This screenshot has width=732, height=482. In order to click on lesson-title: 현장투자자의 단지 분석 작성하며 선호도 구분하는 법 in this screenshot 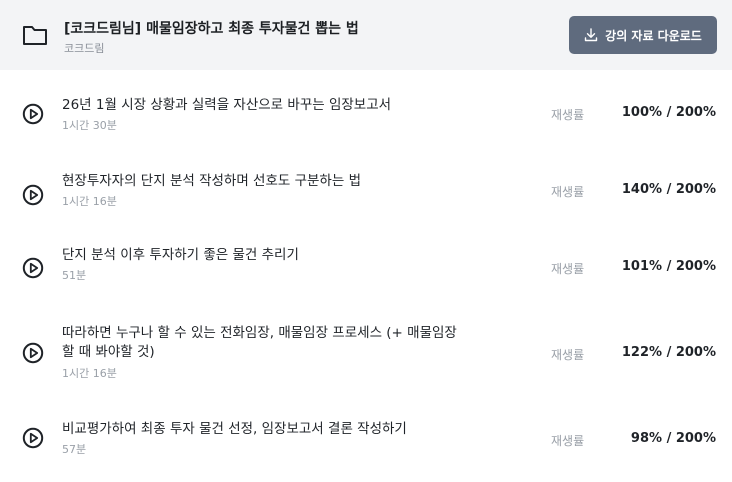, I will do `click(211, 181)`.